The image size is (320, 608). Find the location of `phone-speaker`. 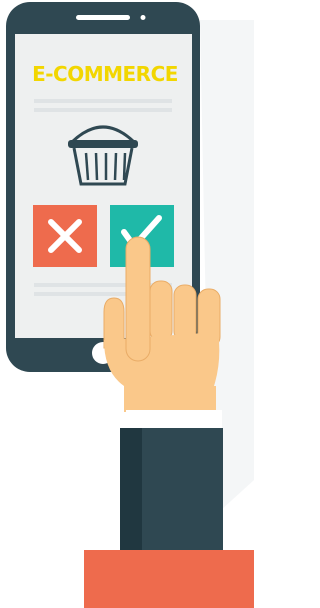

phone-speaker is located at coordinates (103, 17).